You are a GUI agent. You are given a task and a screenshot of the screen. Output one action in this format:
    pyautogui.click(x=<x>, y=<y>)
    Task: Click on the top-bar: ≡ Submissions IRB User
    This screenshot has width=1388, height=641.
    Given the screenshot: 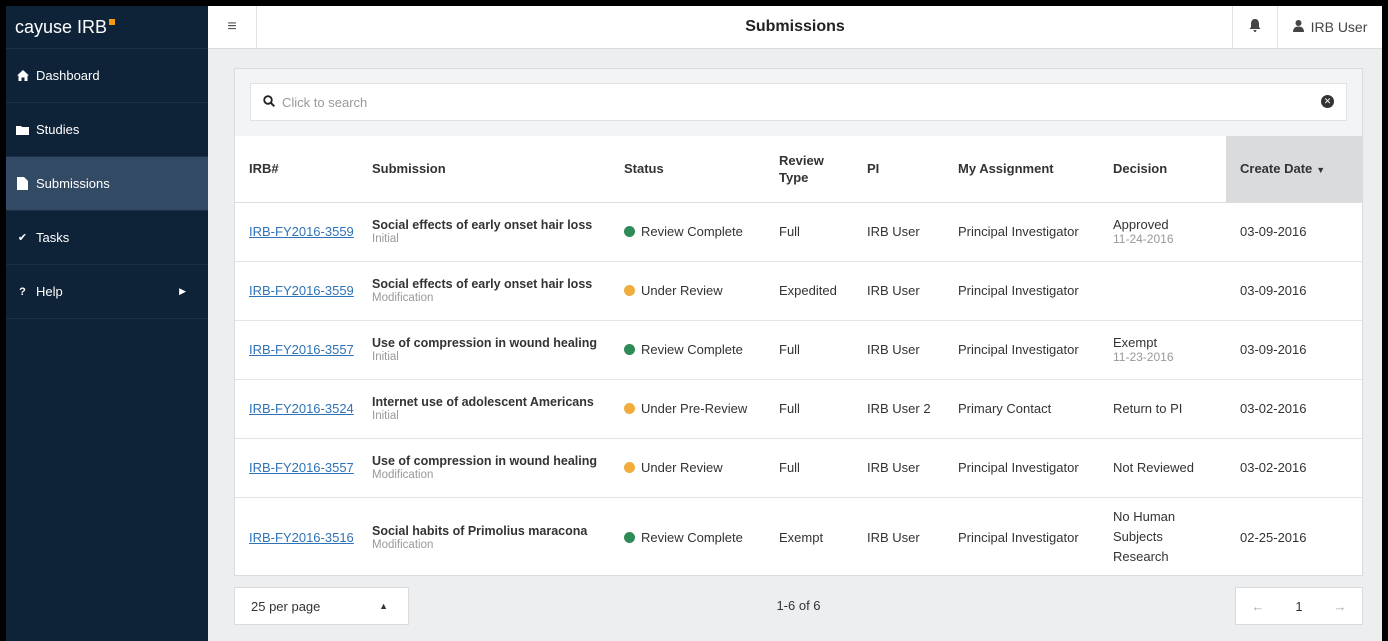 What is the action you would take?
    pyautogui.click(x=795, y=27)
    